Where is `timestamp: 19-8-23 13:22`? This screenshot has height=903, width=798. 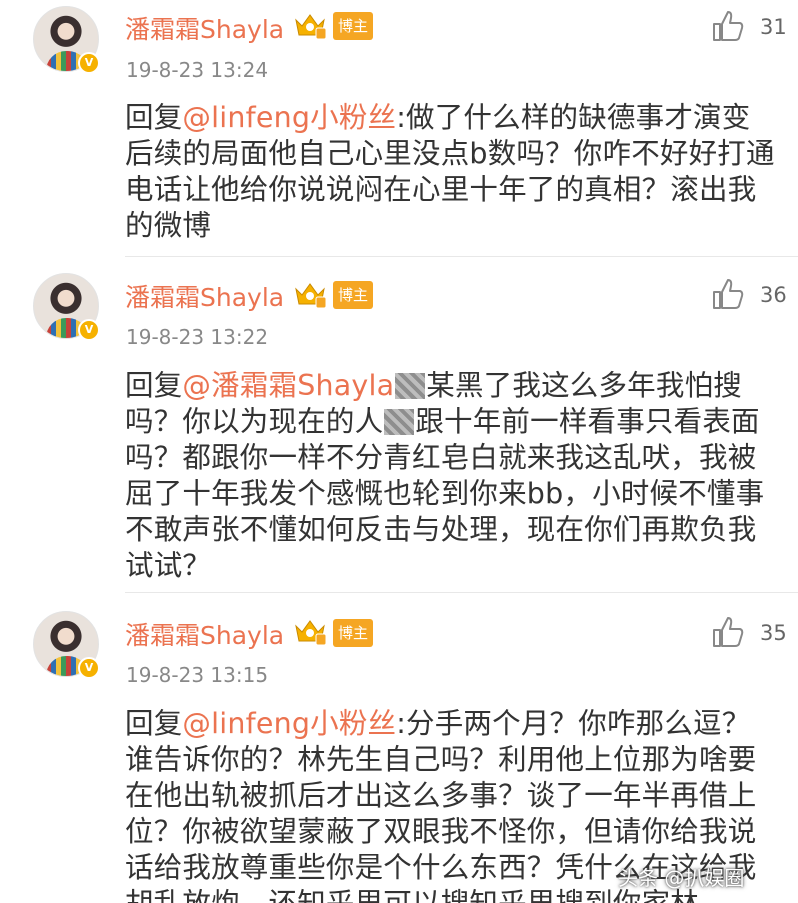
timestamp: 19-8-23 13:22 is located at coordinates (197, 337).